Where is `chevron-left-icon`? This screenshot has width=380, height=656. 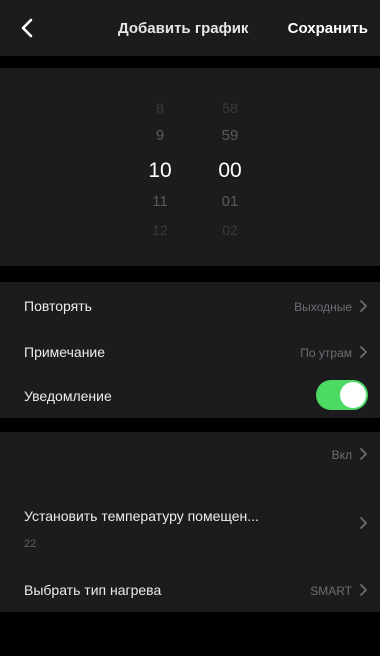 chevron-left-icon is located at coordinates (27, 28).